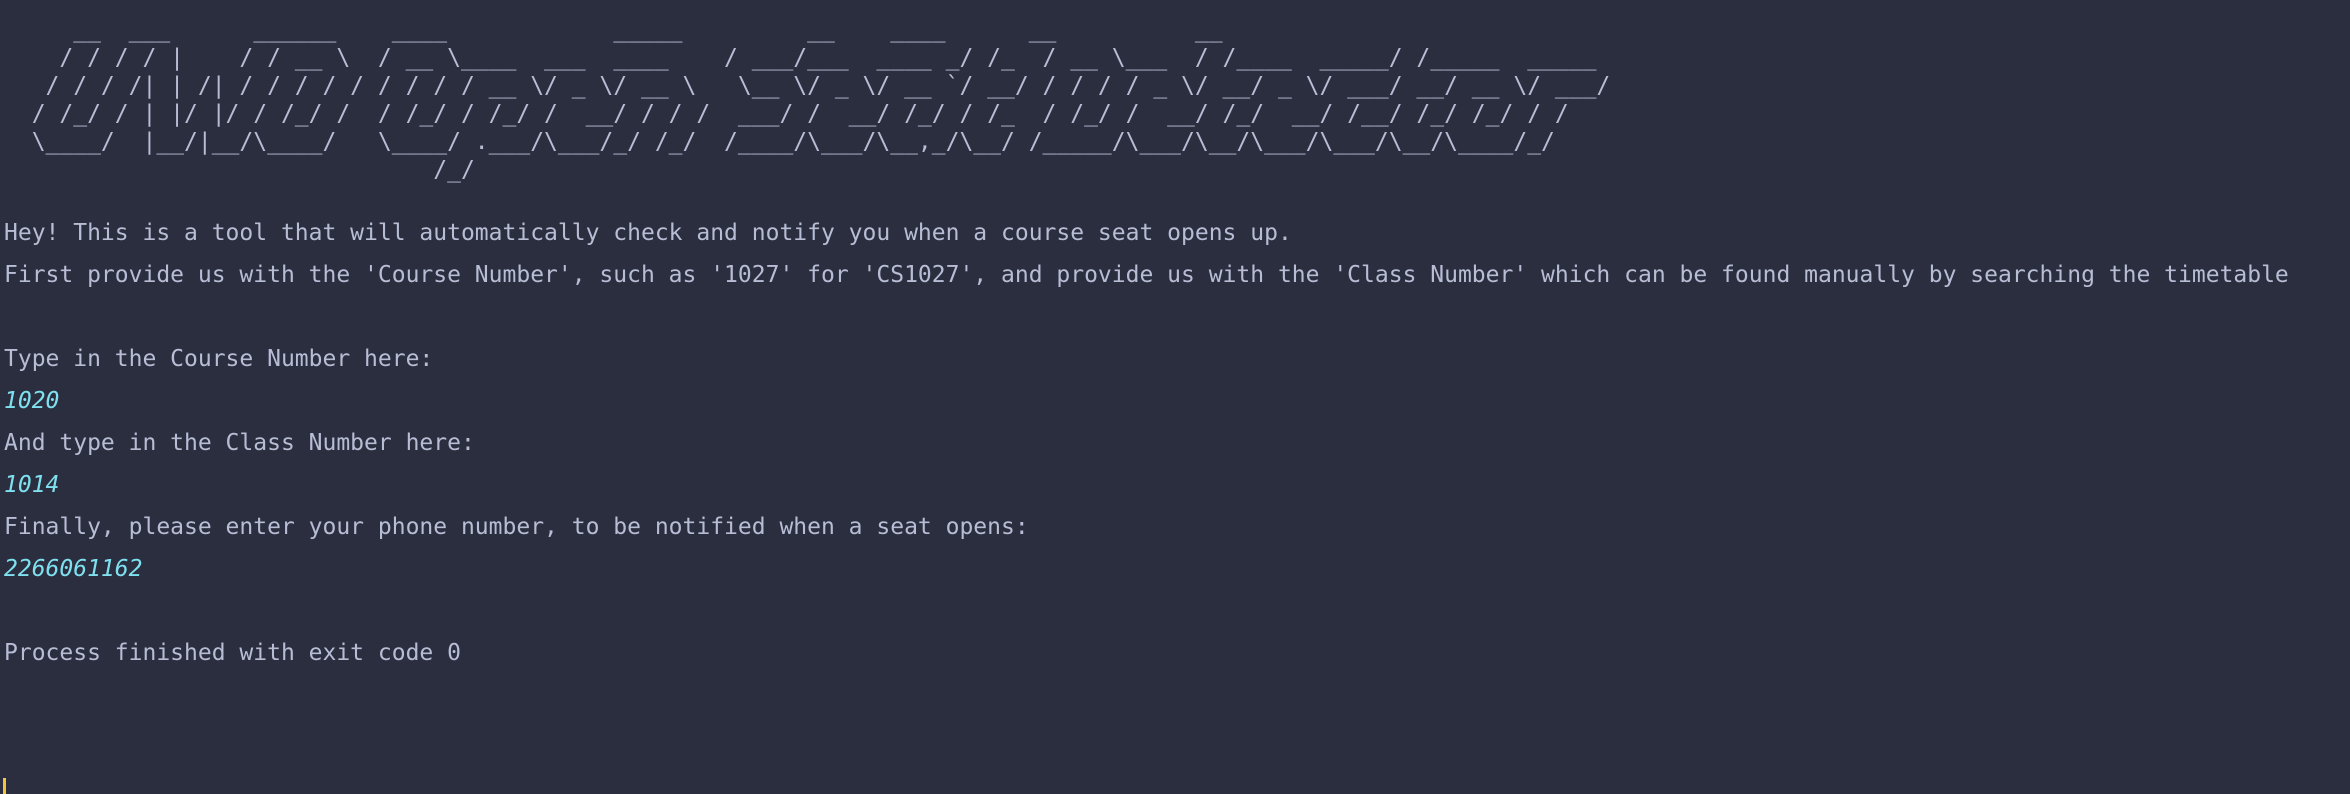 The width and height of the screenshot is (2350, 794). Describe the element at coordinates (219, 359) in the screenshot. I see `course-number-prompt: Type in the Course Number here:` at that location.